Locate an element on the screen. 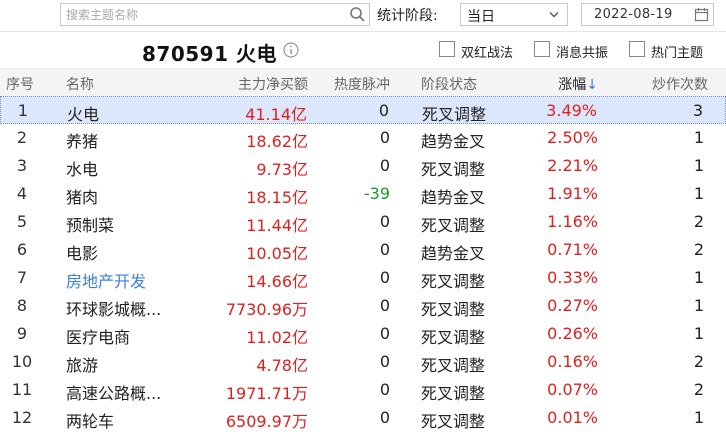 The image size is (726, 437). row-name: 房地产开发 is located at coordinates (106, 280).